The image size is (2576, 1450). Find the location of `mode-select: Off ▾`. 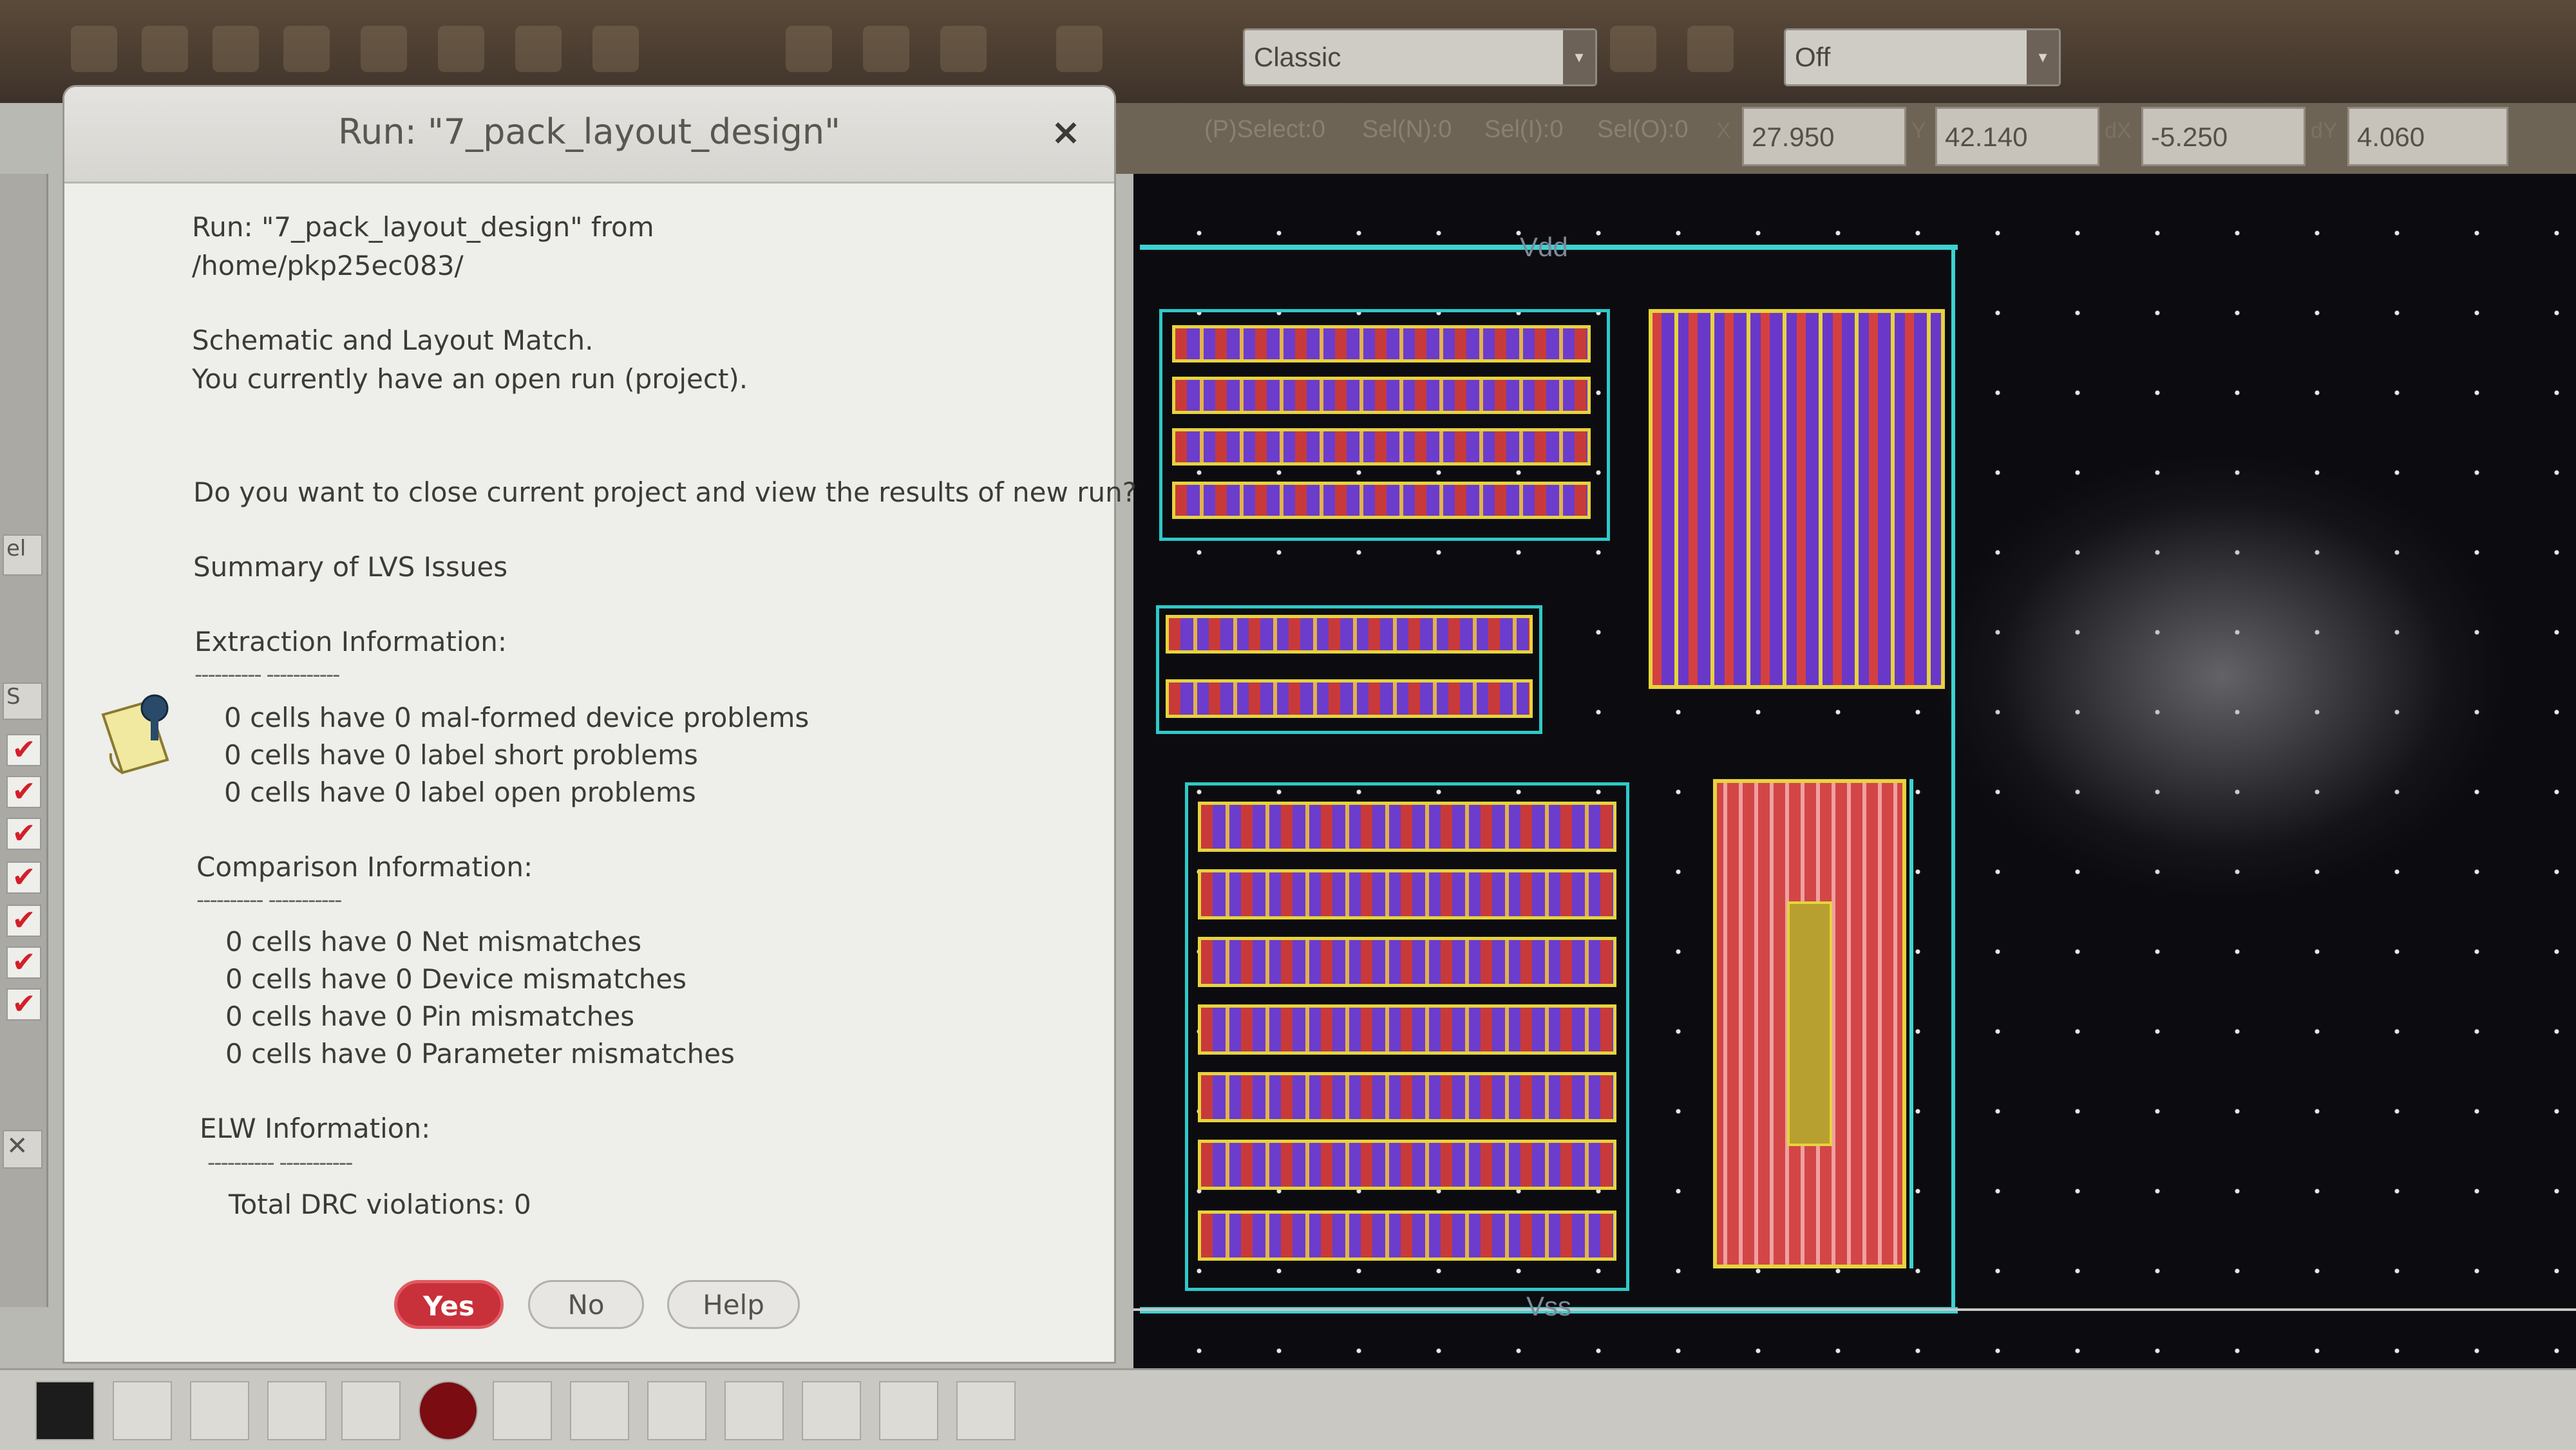

mode-select: Off ▾ is located at coordinates (1923, 57).